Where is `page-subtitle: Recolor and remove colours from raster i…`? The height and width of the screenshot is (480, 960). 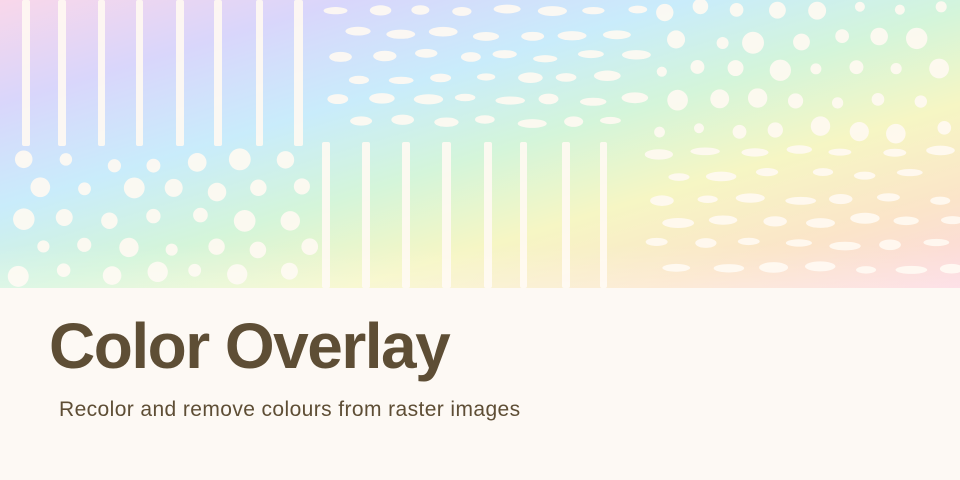 page-subtitle: Recolor and remove colours from raster i… is located at coordinates (290, 409).